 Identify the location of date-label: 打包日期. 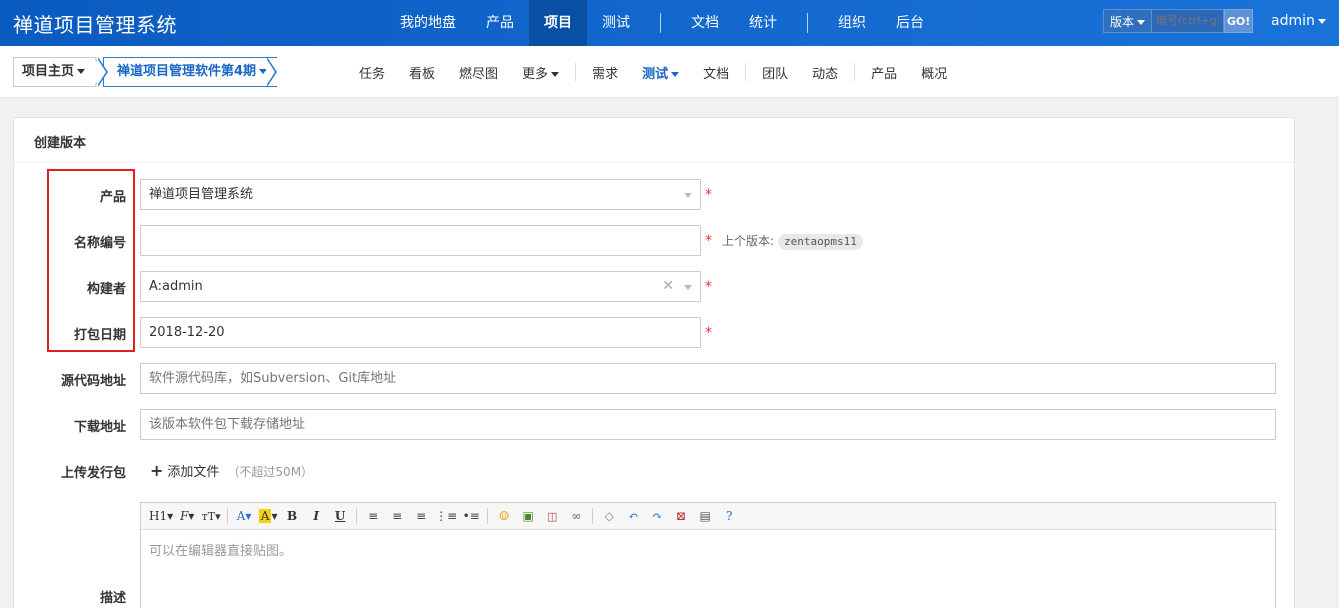
(99, 335).